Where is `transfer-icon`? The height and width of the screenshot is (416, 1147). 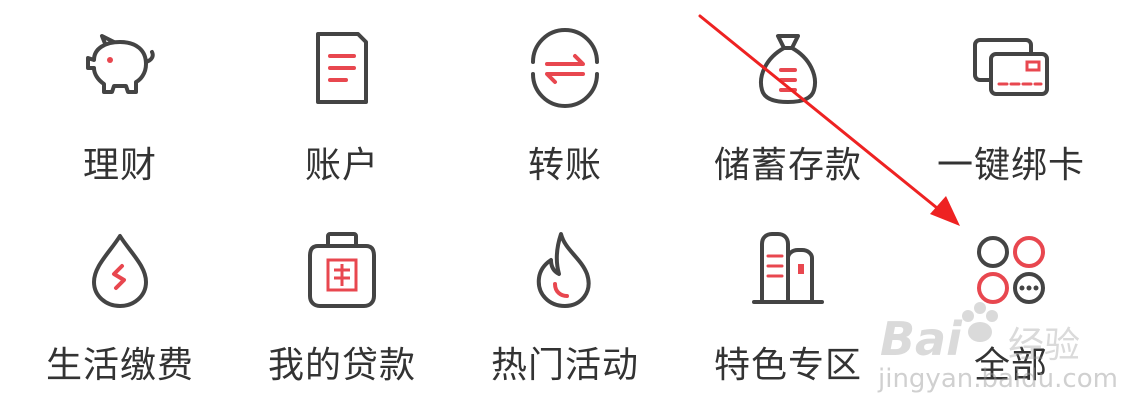 transfer-icon is located at coordinates (565, 68).